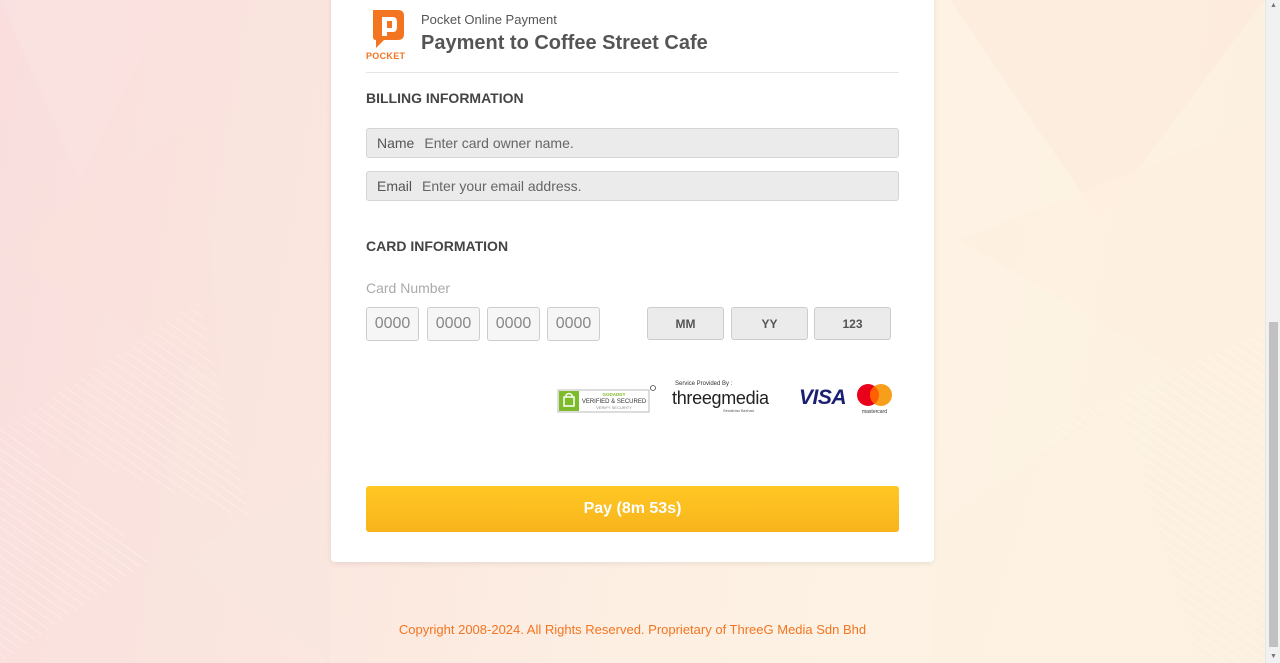 This screenshot has height=663, width=1280. What do you see at coordinates (395, 186) in the screenshot?
I see `email-label: Email` at bounding box center [395, 186].